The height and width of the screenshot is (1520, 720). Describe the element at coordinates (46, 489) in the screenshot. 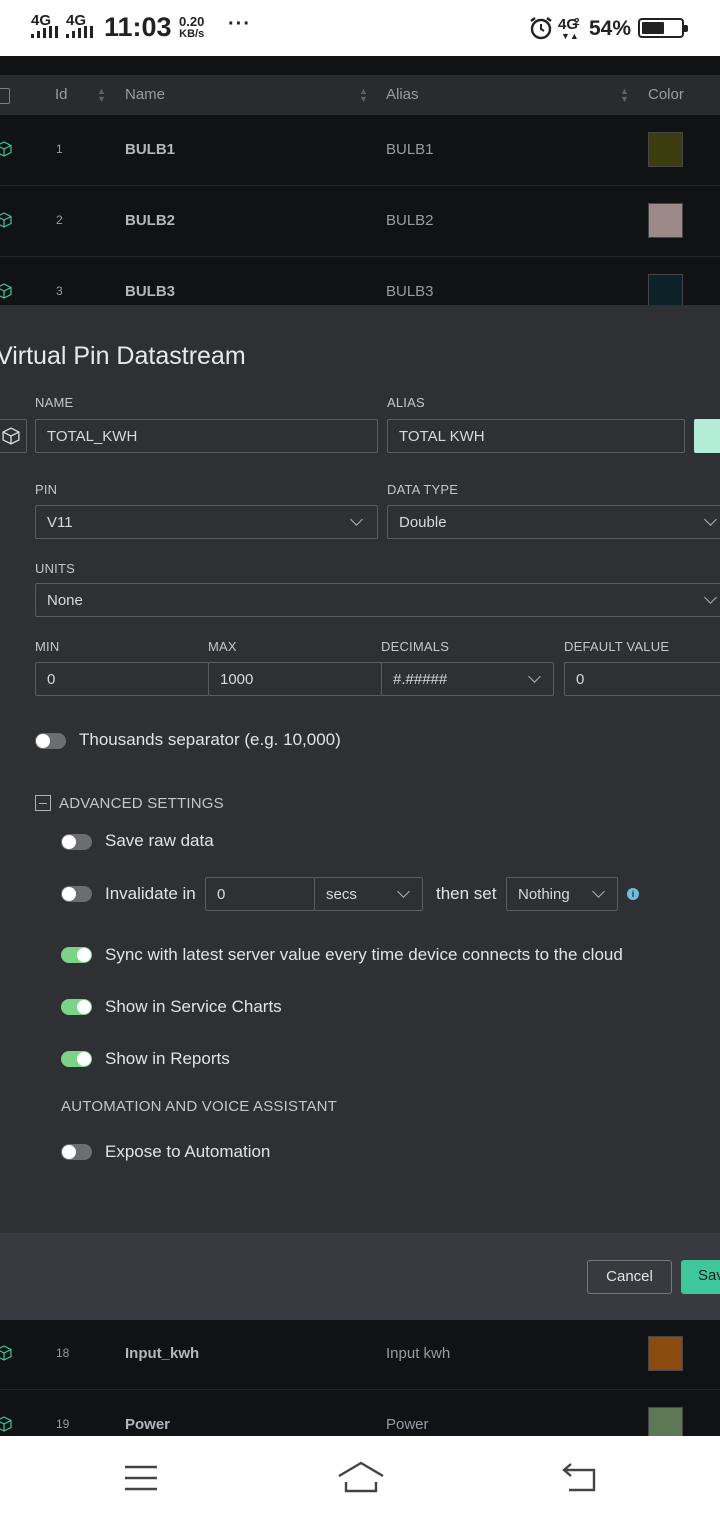

I see `pin-label: PIN` at that location.